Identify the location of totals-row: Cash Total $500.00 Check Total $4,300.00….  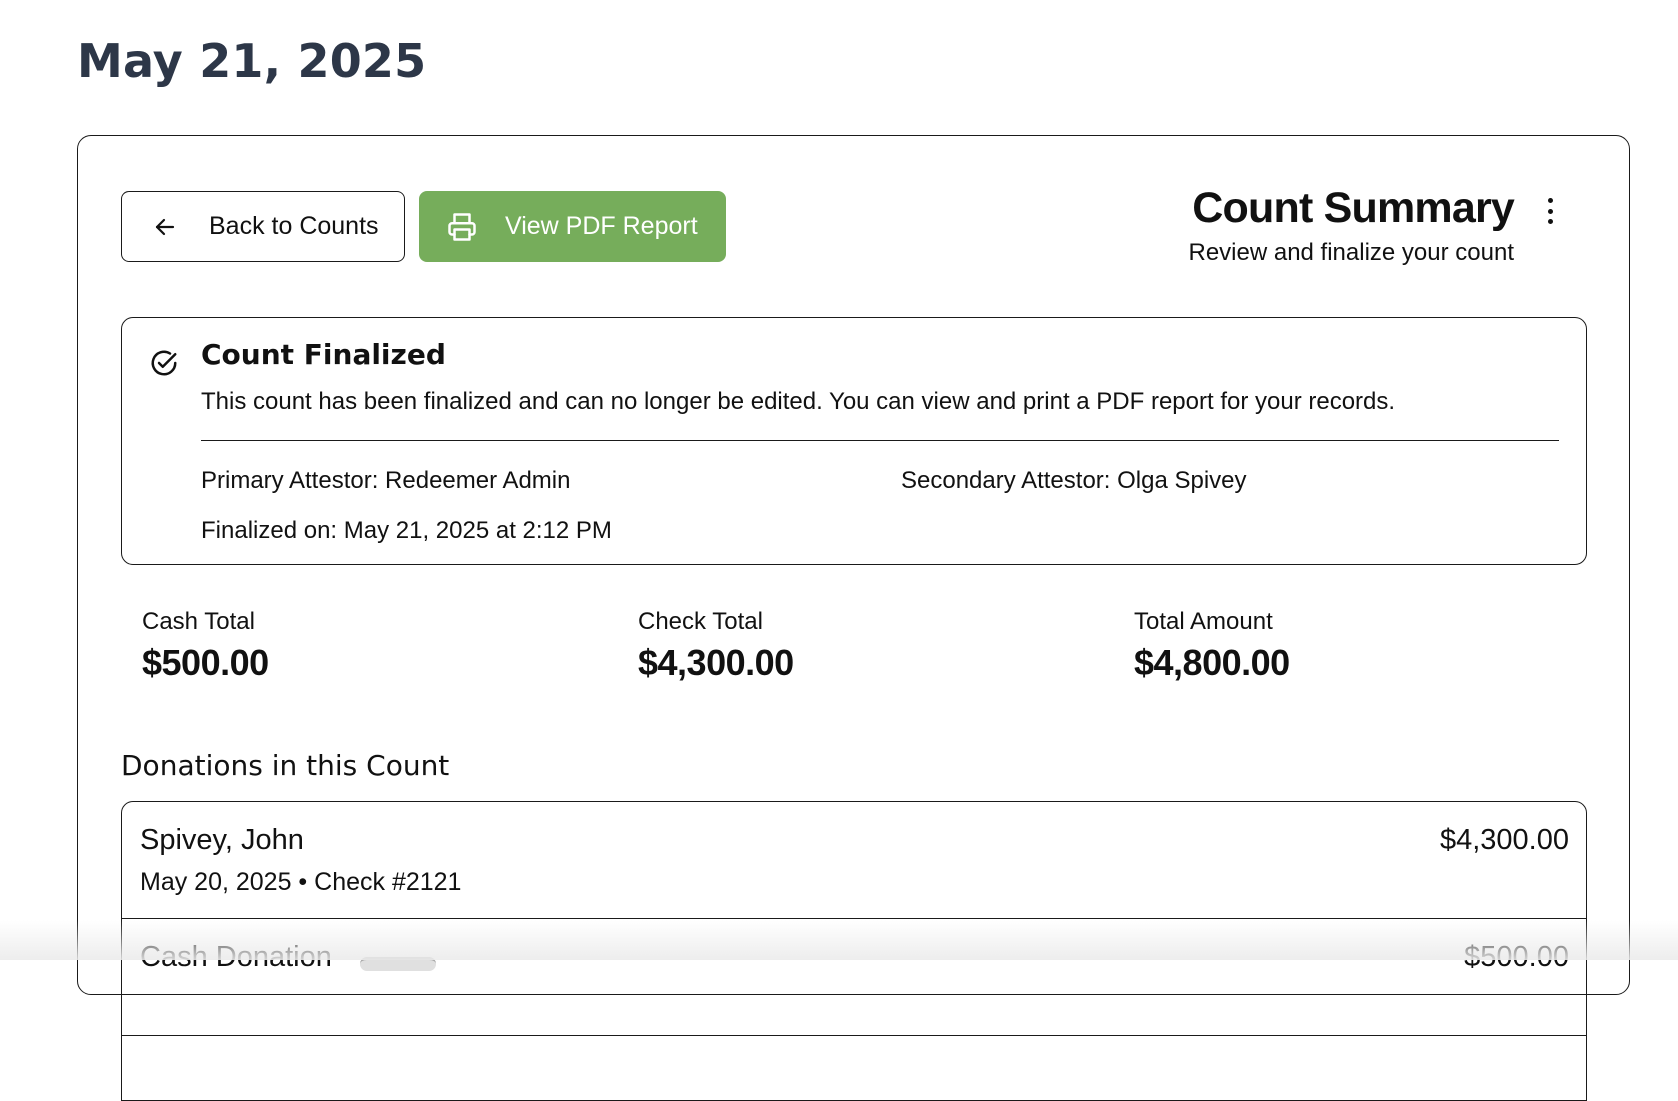
(854, 653).